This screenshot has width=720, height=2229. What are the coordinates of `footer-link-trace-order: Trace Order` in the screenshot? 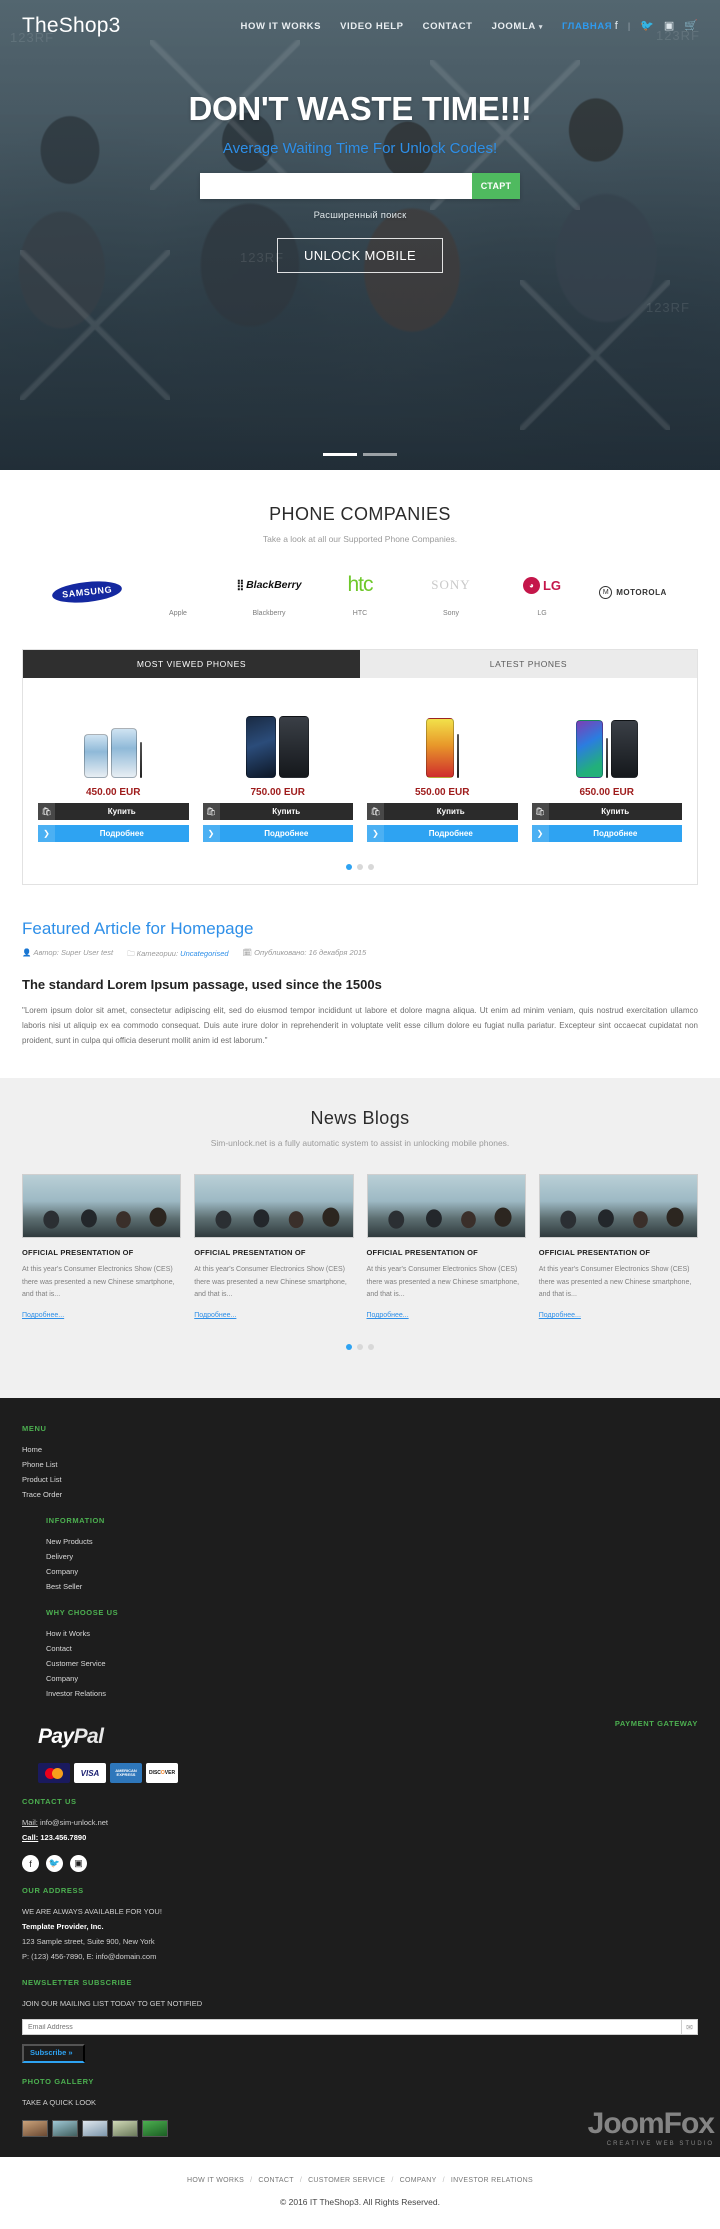 It's located at (360, 1494).